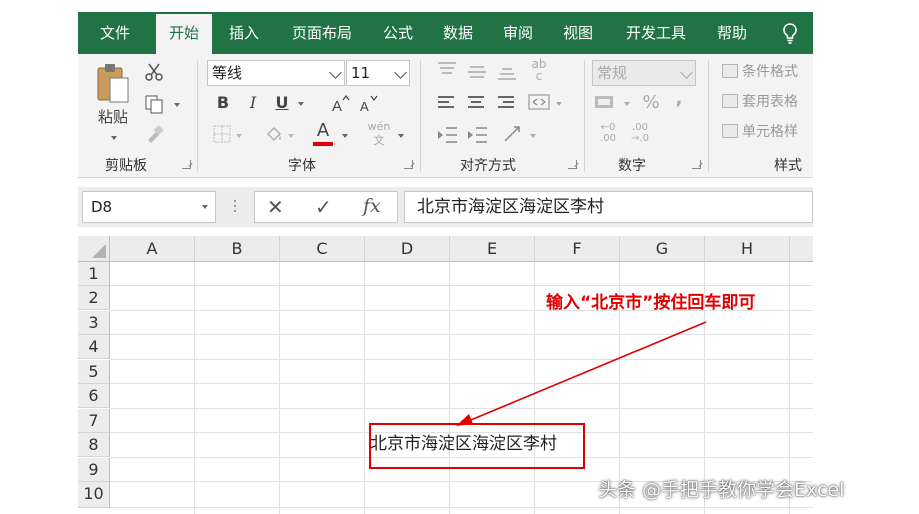 This screenshot has width=919, height=514. I want to click on paste-dropdown-icon, so click(114, 138).